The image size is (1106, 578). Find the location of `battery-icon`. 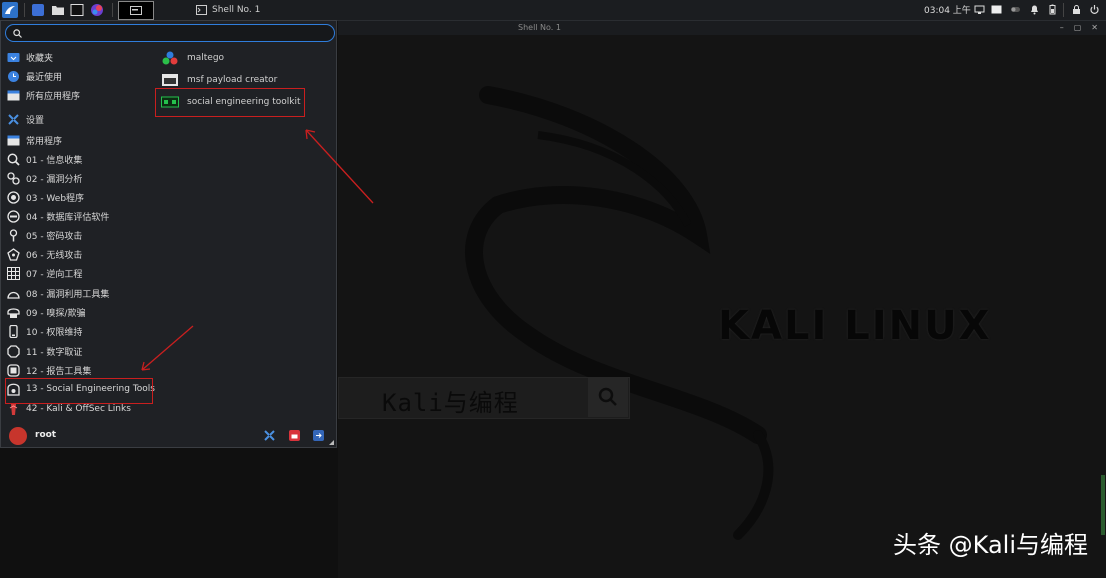

battery-icon is located at coordinates (1052, 9).